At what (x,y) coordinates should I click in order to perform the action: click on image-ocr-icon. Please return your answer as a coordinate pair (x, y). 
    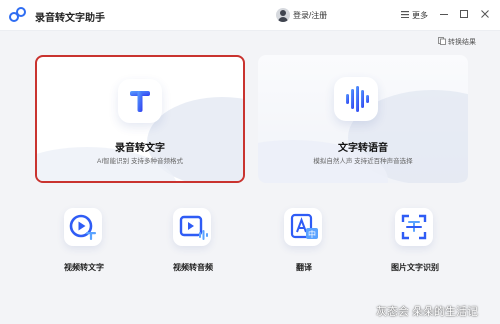
    Looking at the image, I should click on (414, 227).